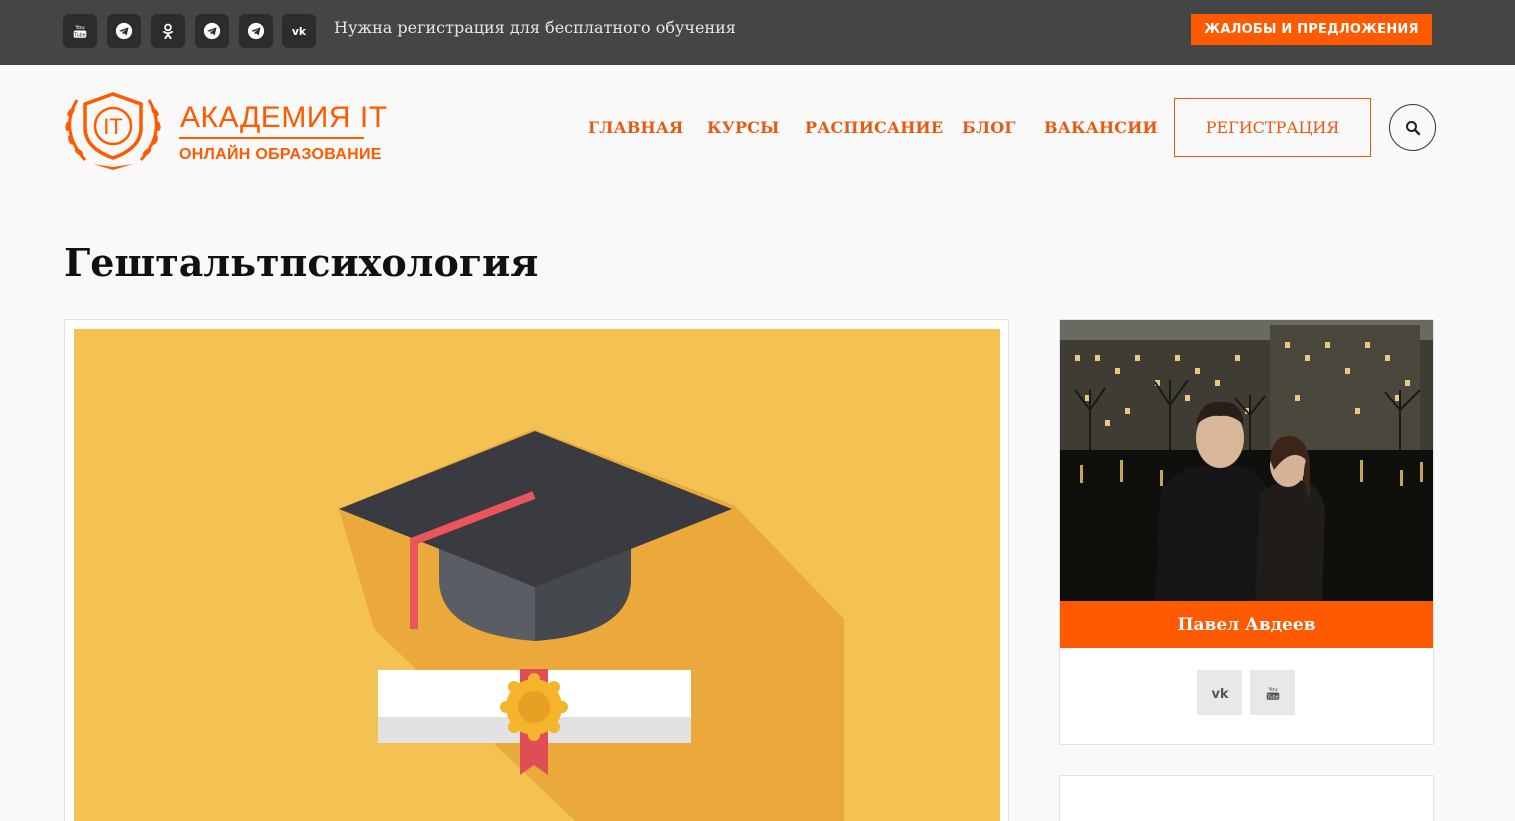 The height and width of the screenshot is (821, 1515). I want to click on svg-text: IT, so click(113, 126).